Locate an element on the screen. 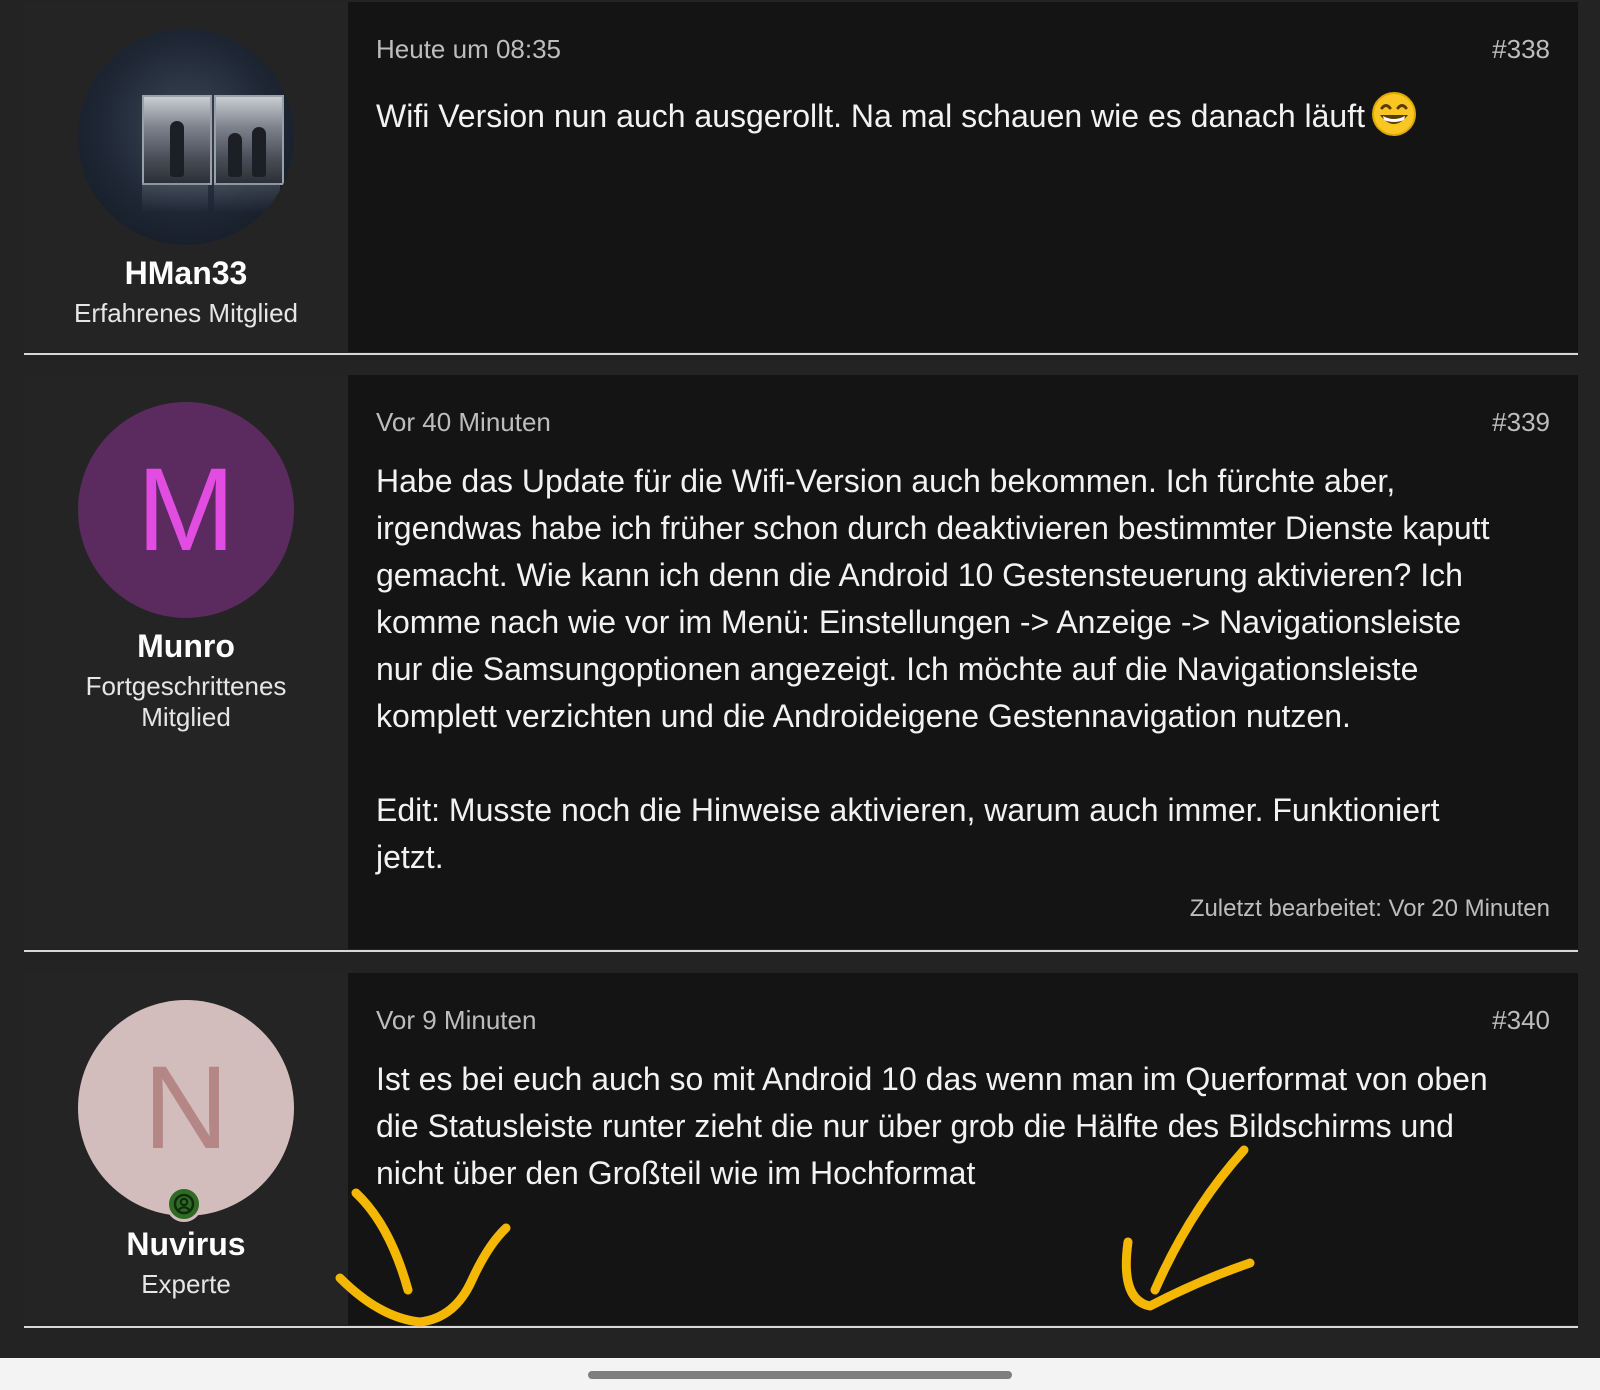  user-role: Experte is located at coordinates (186, 1284).